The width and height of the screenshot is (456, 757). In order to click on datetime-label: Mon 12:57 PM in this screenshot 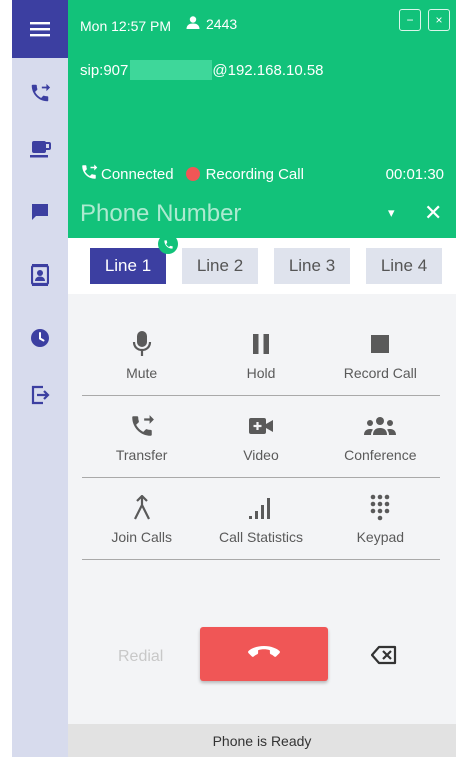, I will do `click(126, 26)`.